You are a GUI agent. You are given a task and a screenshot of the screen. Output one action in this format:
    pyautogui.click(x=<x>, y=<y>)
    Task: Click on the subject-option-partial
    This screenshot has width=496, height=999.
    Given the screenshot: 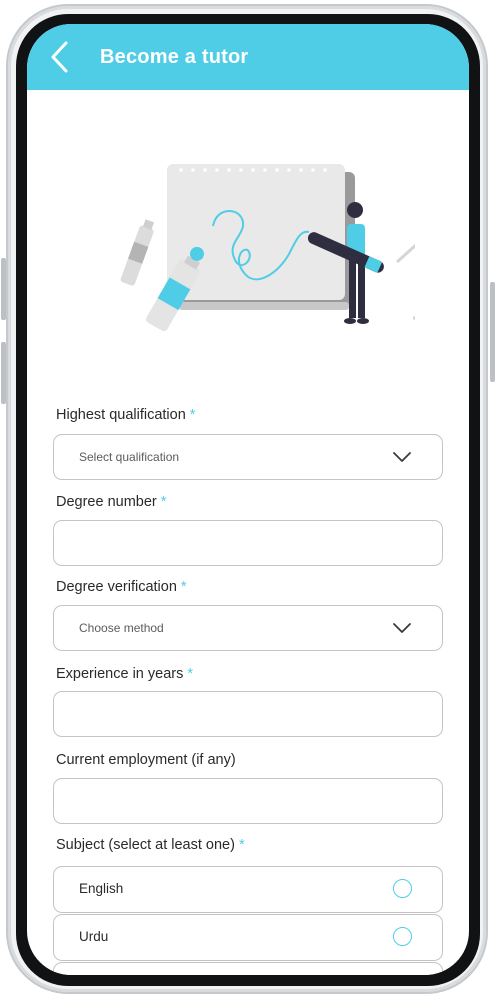 What is the action you would take?
    pyautogui.click(x=248, y=968)
    